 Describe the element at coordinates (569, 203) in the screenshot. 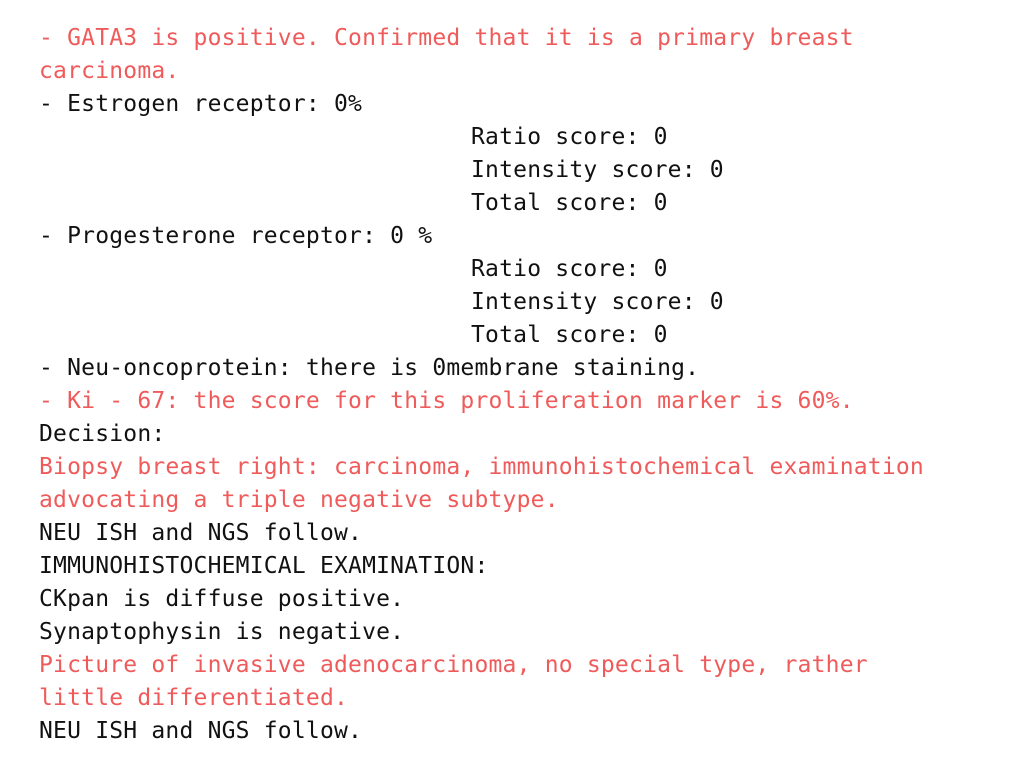

I see `estrogen-total-score: Total score: 0` at that location.